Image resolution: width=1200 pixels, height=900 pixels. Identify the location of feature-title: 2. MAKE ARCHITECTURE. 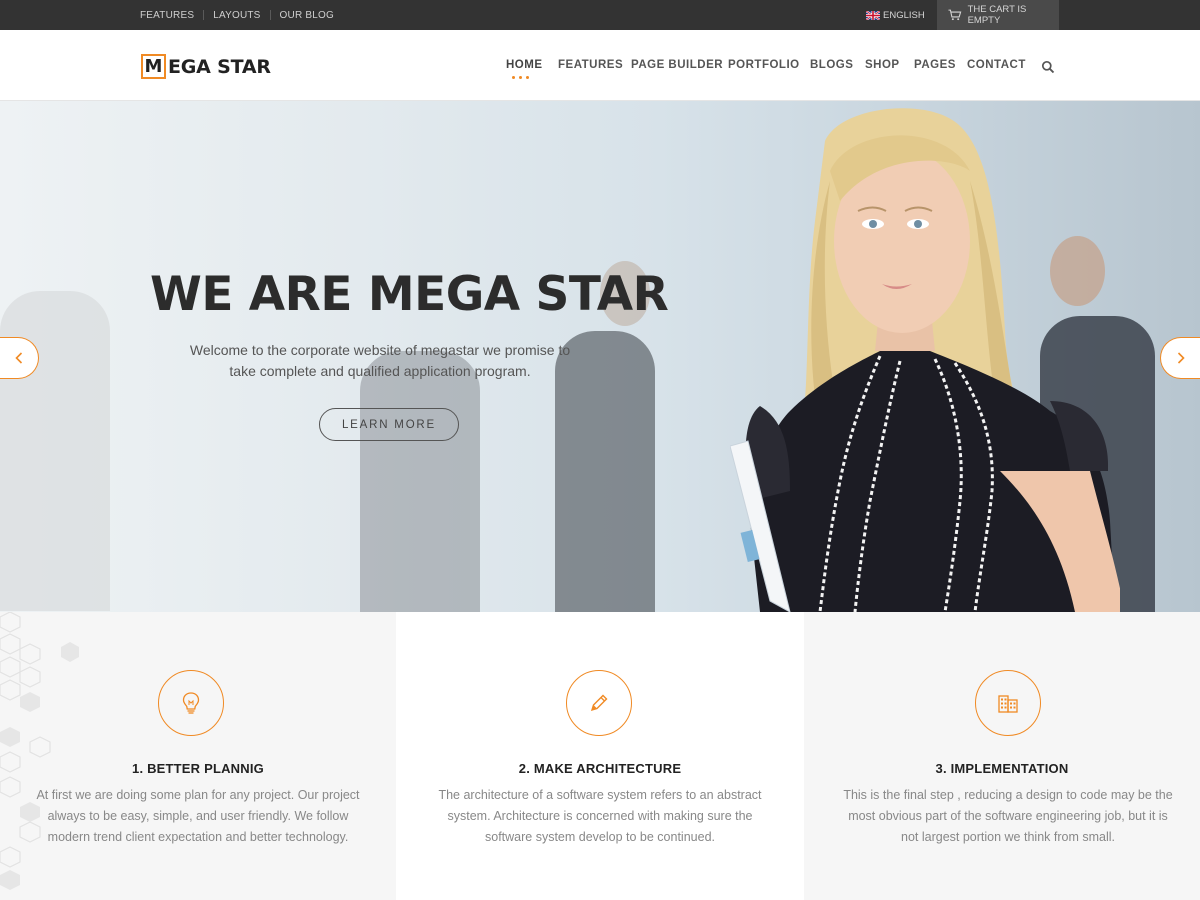
(600, 768).